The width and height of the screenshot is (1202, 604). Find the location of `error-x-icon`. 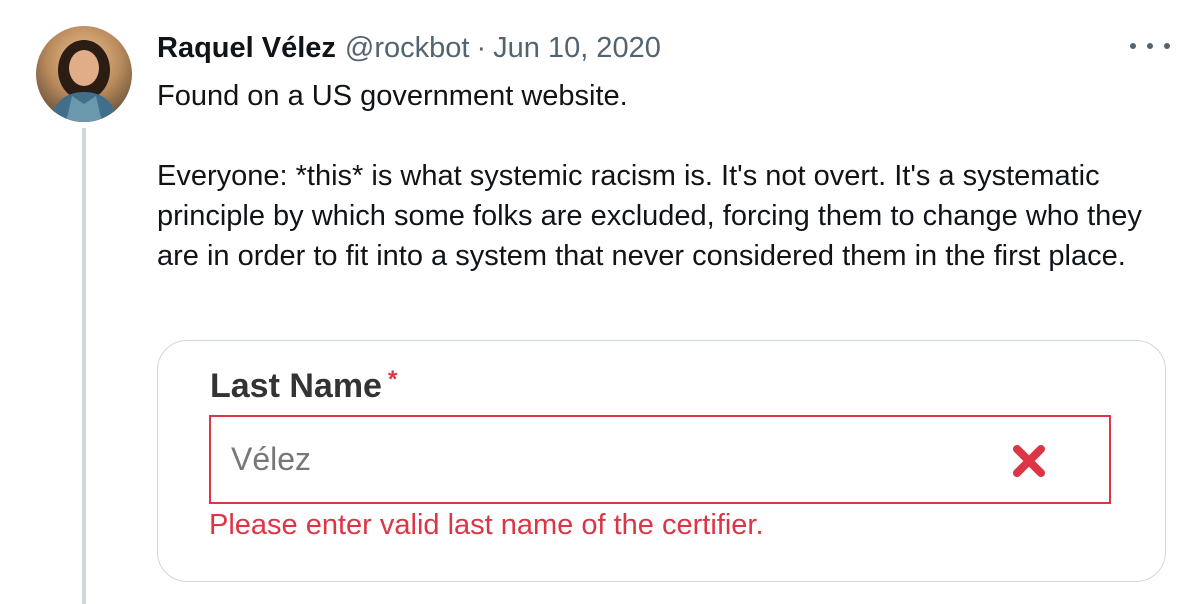

error-x-icon is located at coordinates (1029, 461).